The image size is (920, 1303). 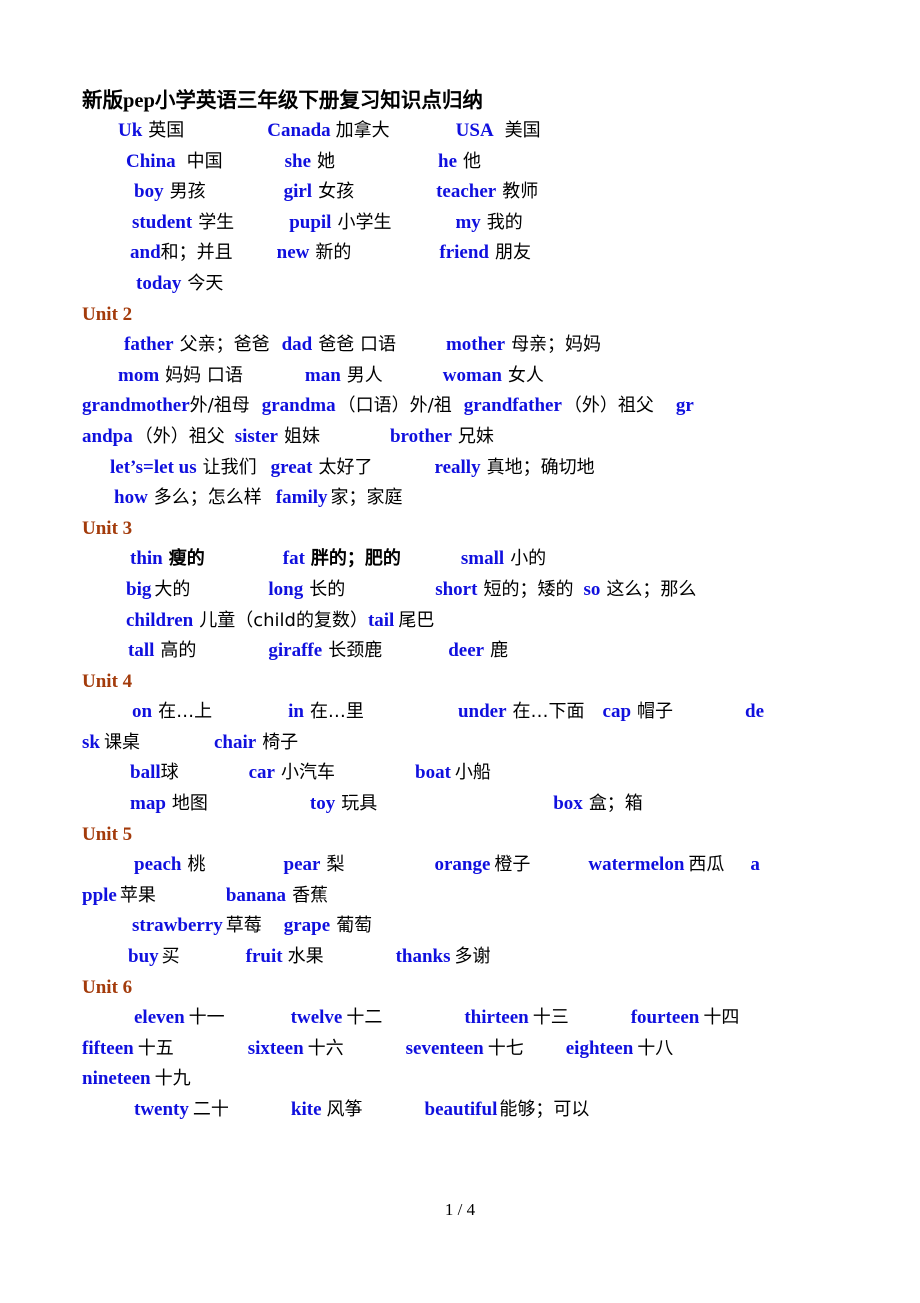 What do you see at coordinates (462, 590) in the screenshot?
I see `vocabulary-line: big 大的 long 长的 short 短的；矮的 so 这么；那么` at bounding box center [462, 590].